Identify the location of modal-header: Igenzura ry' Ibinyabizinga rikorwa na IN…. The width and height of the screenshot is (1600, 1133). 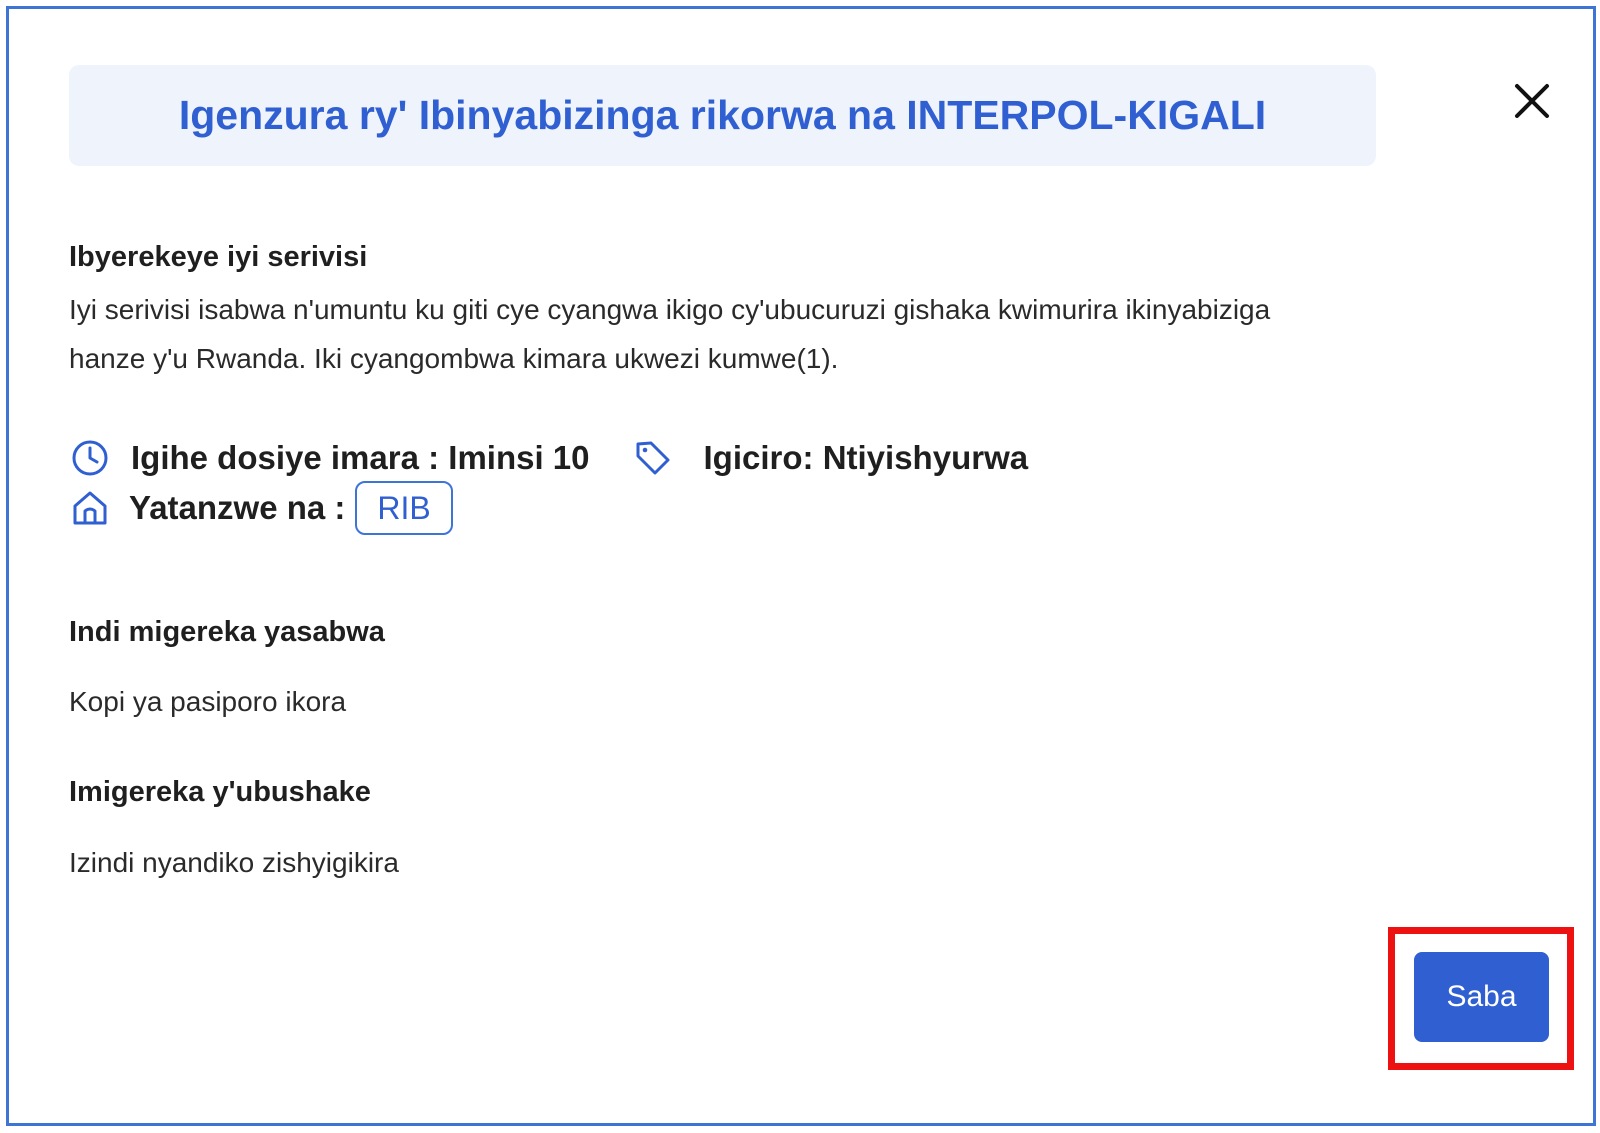
(722, 115).